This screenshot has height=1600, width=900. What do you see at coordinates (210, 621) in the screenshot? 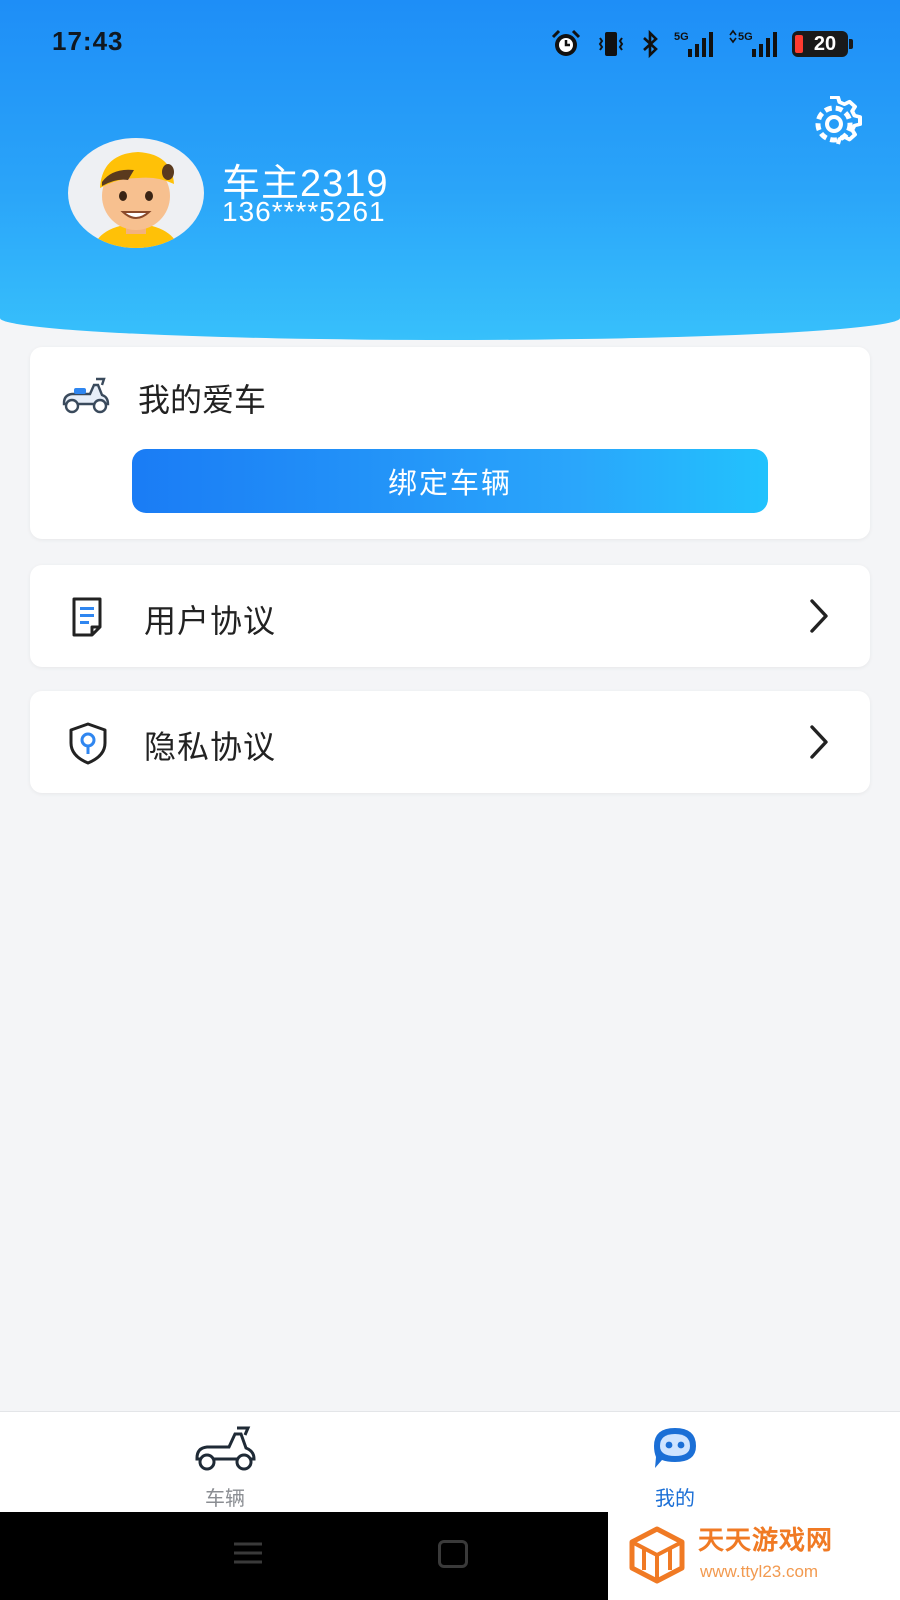
I see `menu-item-label: 用户协议` at bounding box center [210, 621].